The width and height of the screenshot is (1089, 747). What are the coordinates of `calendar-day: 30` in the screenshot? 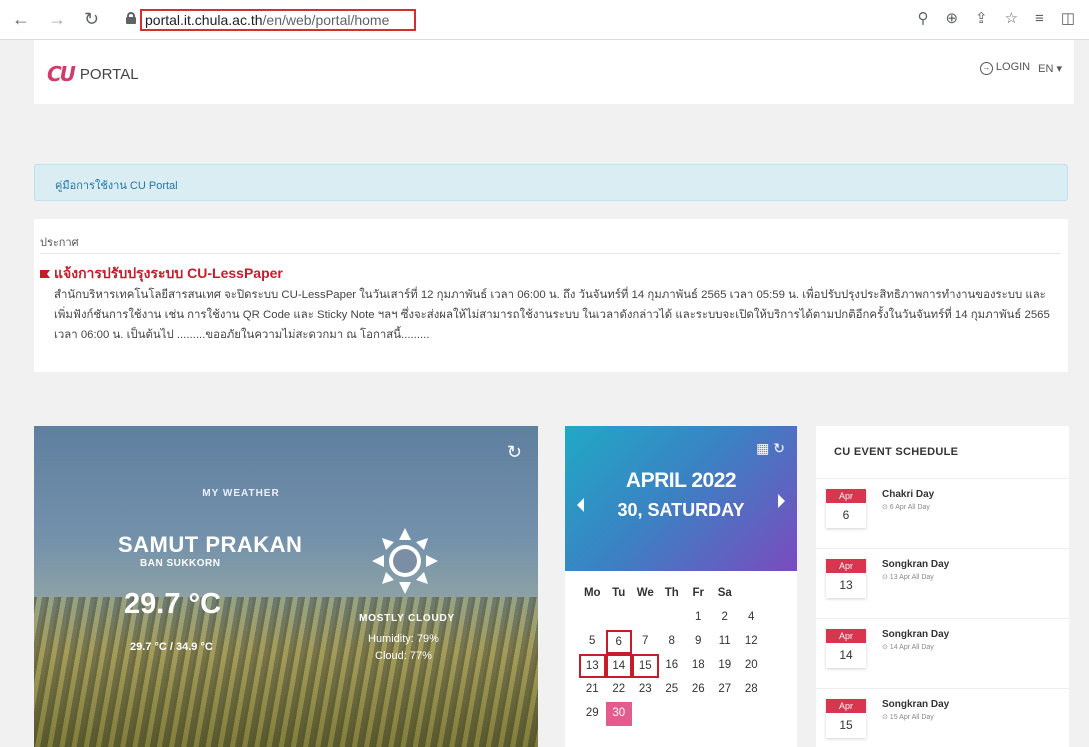 It's located at (618, 714).